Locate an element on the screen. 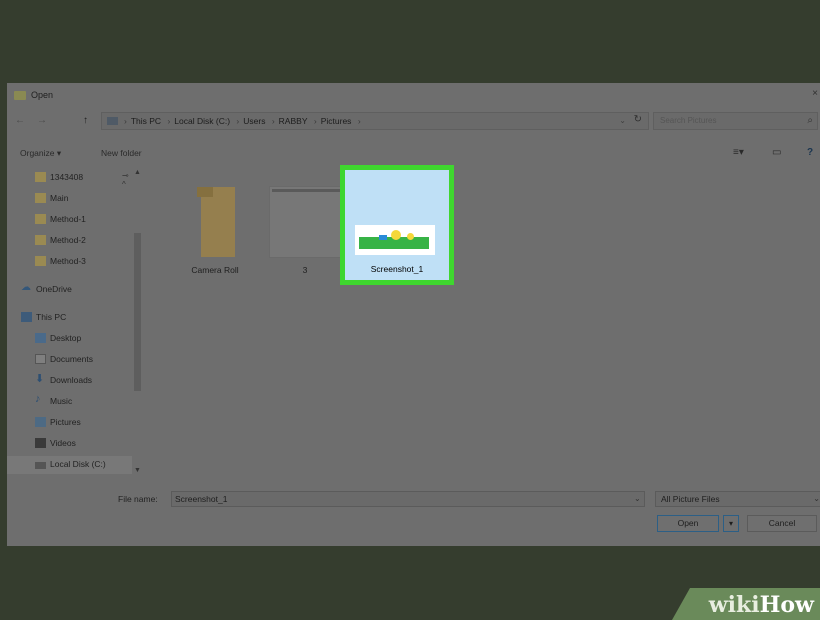 Image resolution: width=820 pixels, height=620 pixels. computer-icon is located at coordinates (112, 121).